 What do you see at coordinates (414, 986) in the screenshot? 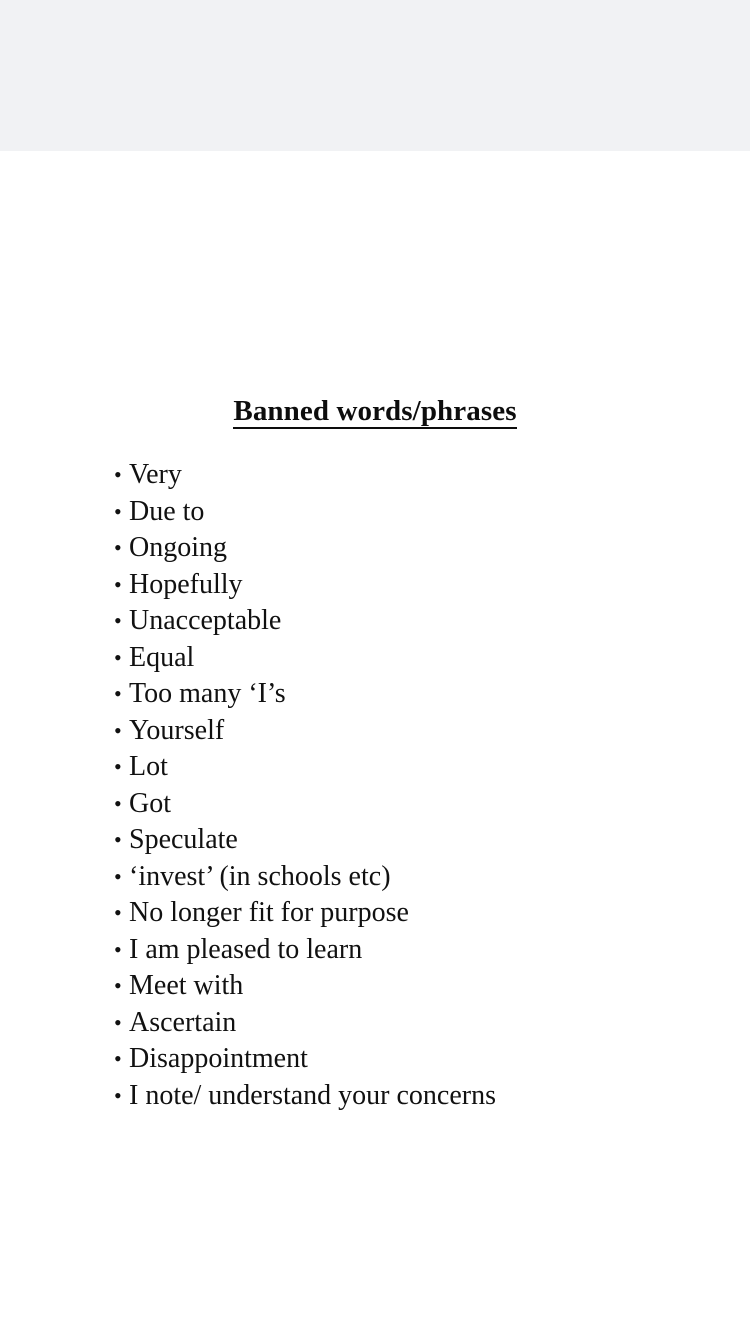
I see `list-item: • Meet with` at bounding box center [414, 986].